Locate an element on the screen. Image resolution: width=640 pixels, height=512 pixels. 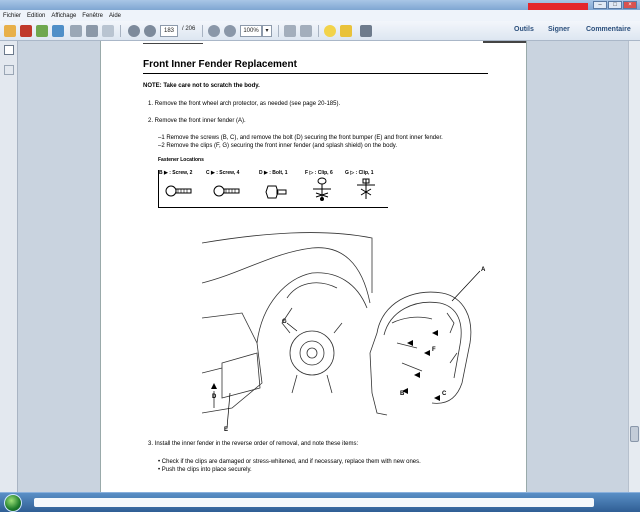
tools-button: Outils is located at coordinates (524, 29).